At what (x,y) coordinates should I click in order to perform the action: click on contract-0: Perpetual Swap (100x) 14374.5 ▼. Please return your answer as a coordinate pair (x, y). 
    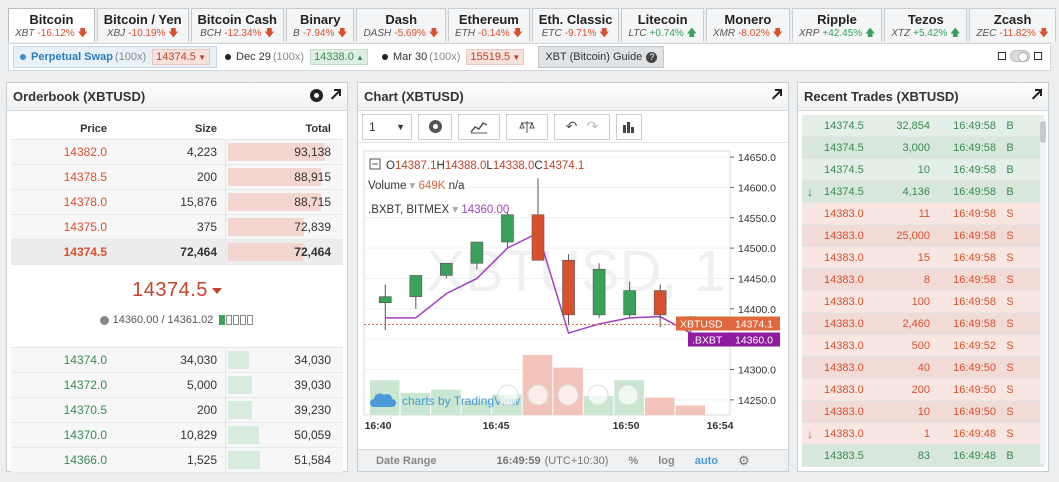
    Looking at the image, I should click on (115, 57).